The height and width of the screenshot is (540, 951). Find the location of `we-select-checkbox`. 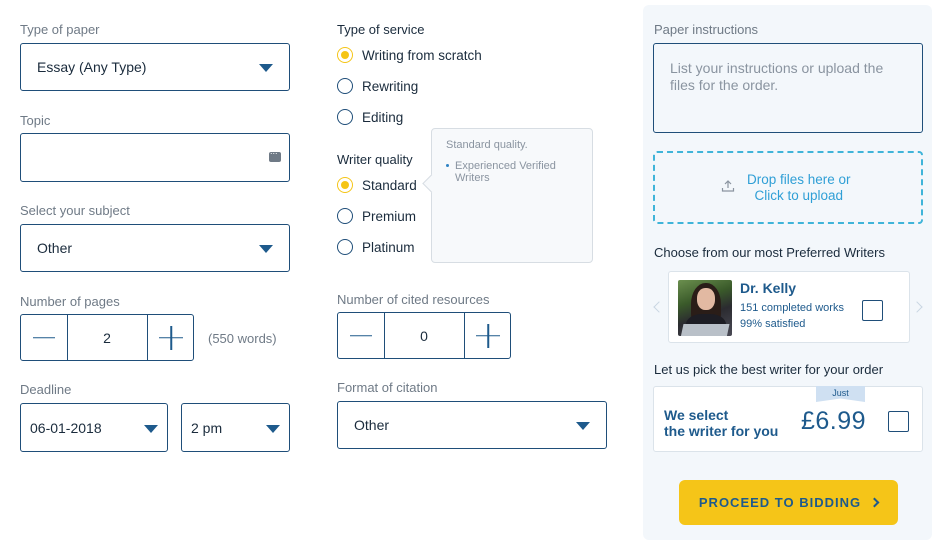

we-select-checkbox is located at coordinates (898, 421).